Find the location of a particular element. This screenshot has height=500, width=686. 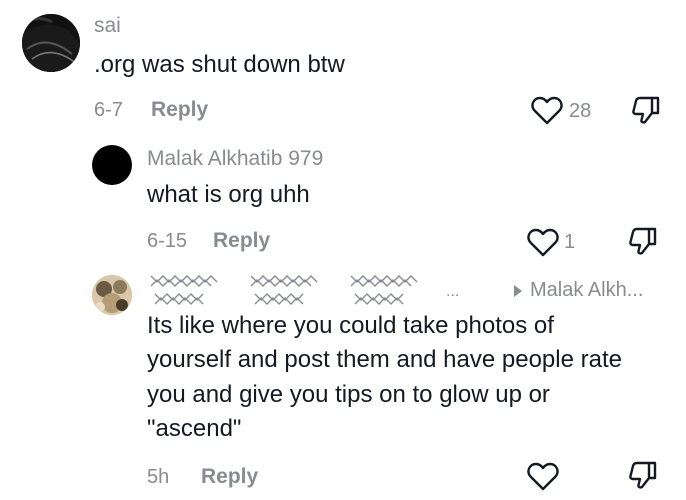

play-triangle-icon is located at coordinates (518, 293).